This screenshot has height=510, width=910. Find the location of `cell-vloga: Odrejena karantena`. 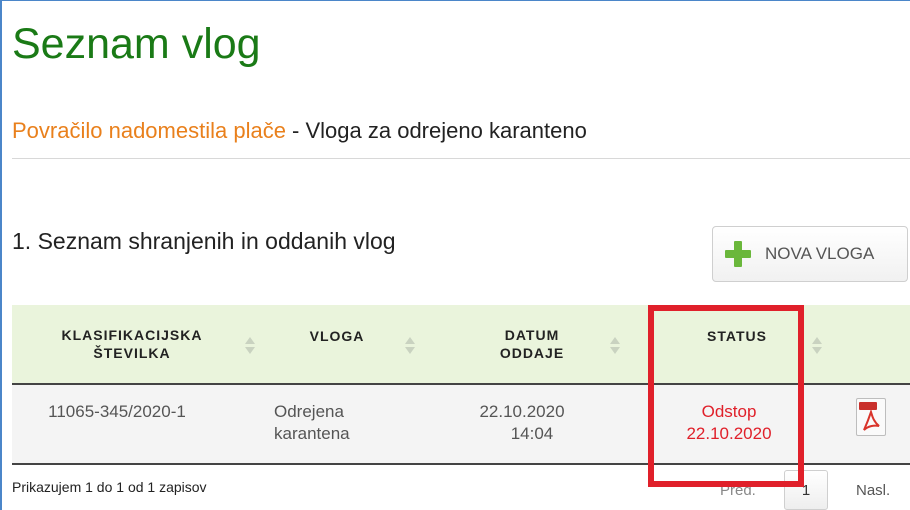

cell-vloga: Odrejena karantena is located at coordinates (319, 423).